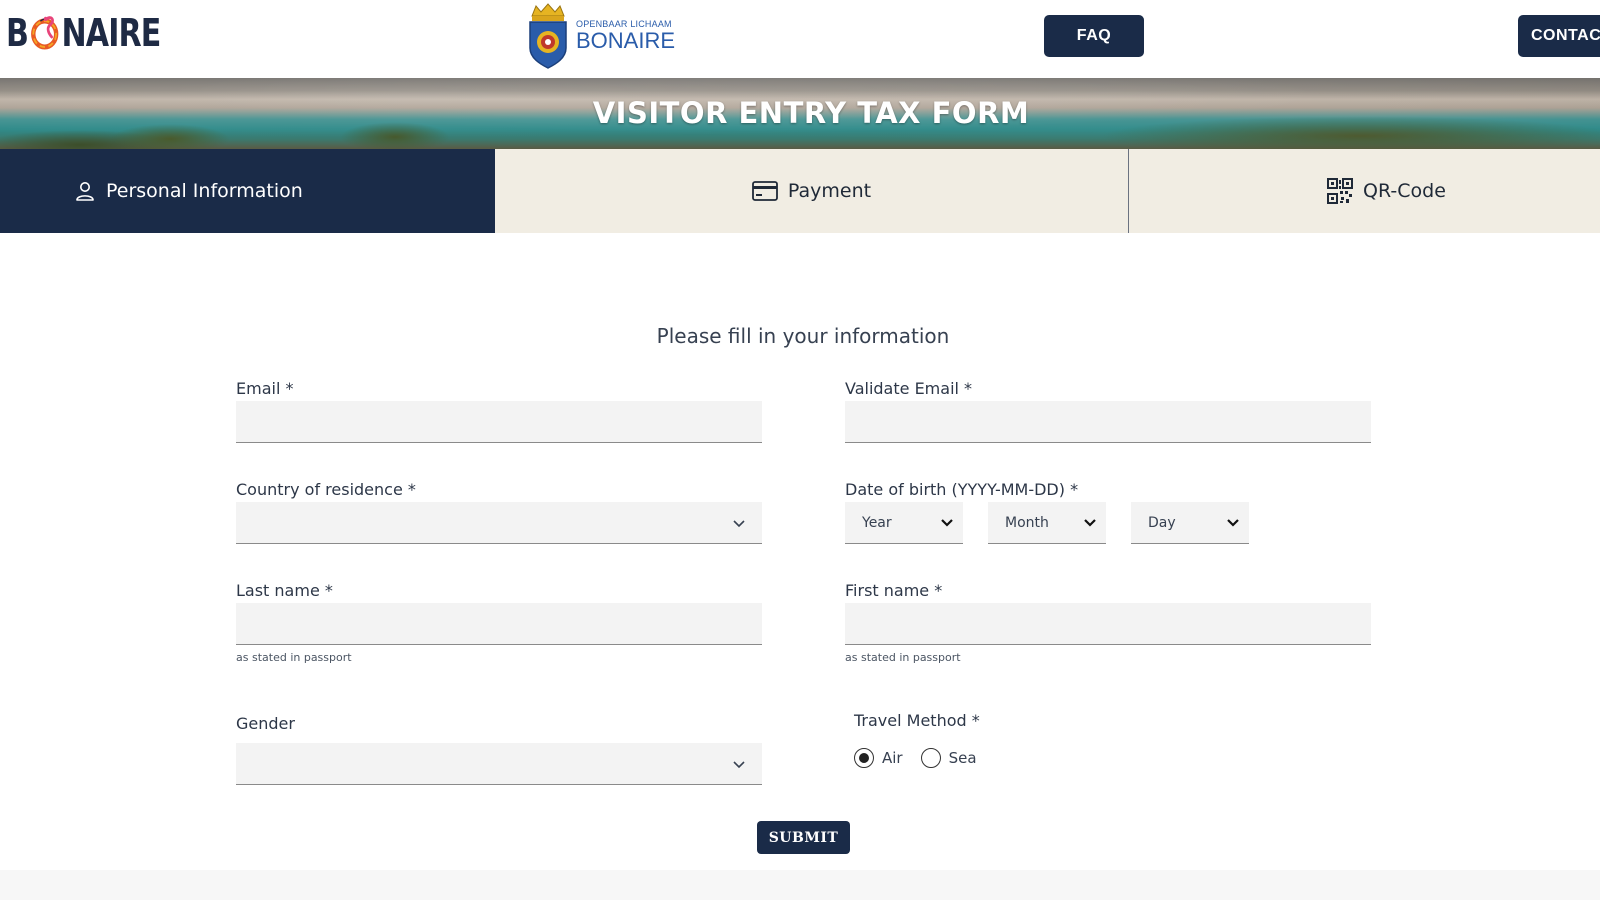  Describe the element at coordinates (111, 33) in the screenshot. I see `brand-logo-text-end: NAIRE` at that location.